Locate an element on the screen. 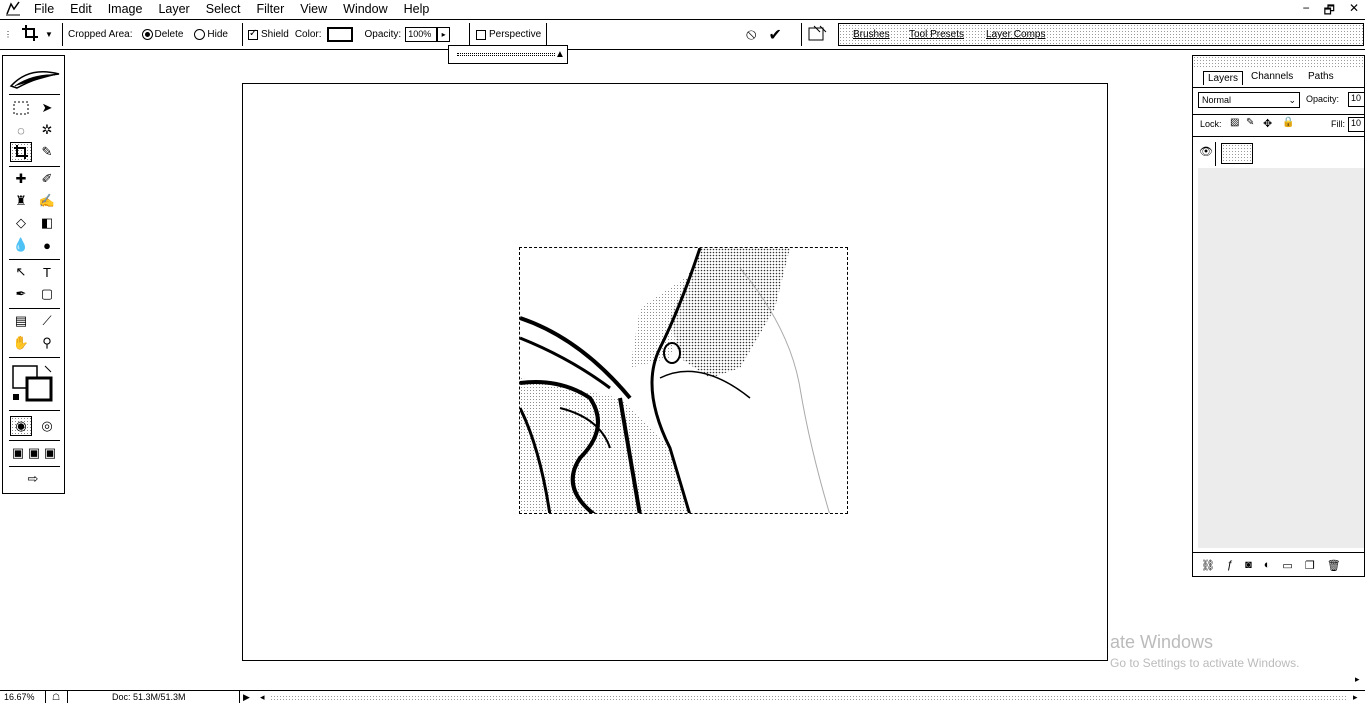  zoom-level: 16.67% is located at coordinates (23, 697).